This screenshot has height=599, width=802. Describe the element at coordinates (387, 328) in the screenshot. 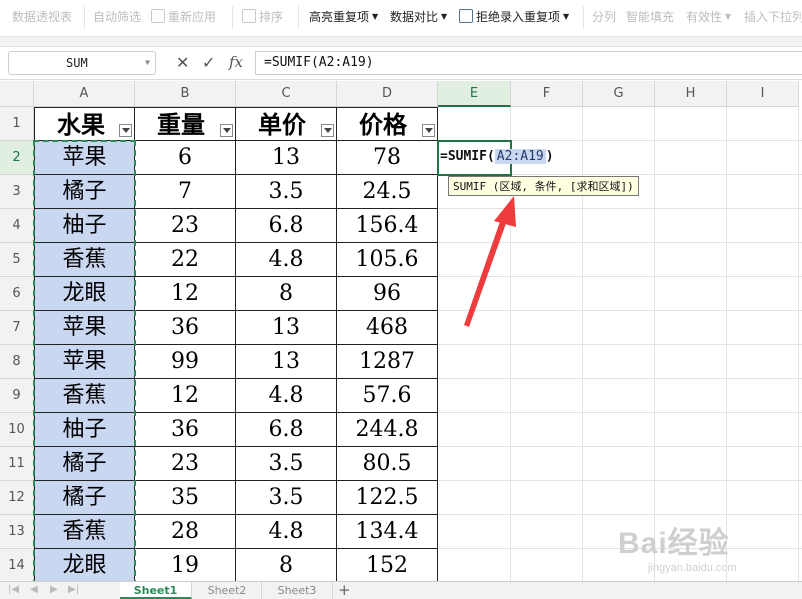

I see `table-cell: 468` at that location.